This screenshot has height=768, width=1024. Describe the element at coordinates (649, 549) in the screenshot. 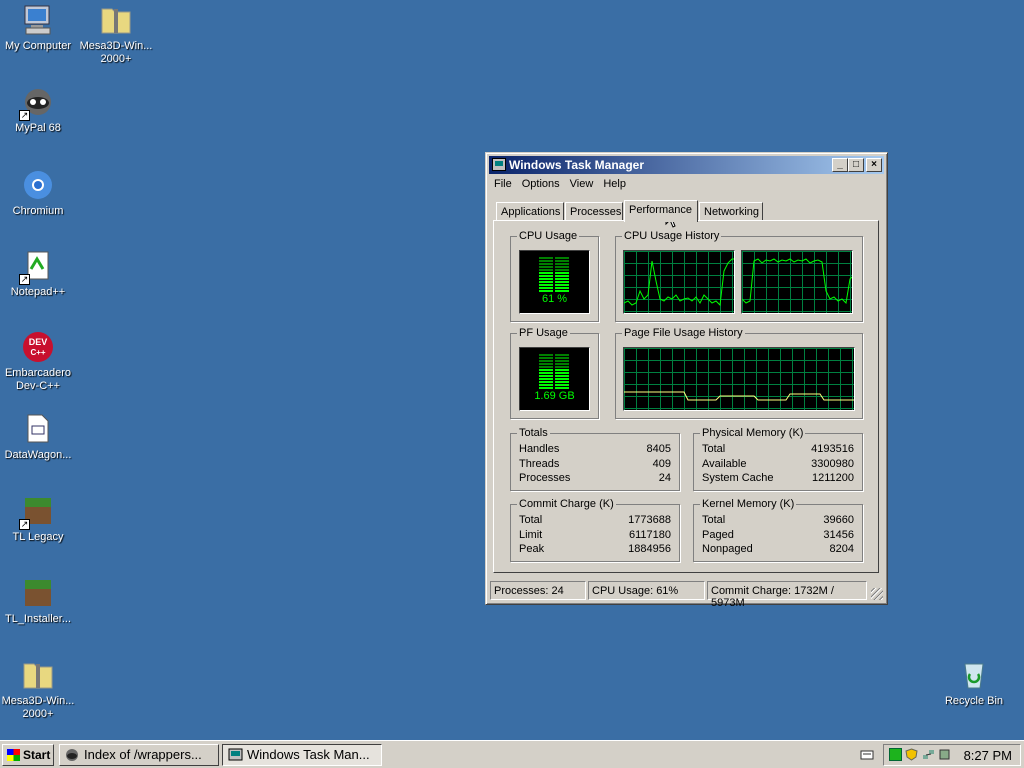

I see `stat-value: 1884956` at that location.